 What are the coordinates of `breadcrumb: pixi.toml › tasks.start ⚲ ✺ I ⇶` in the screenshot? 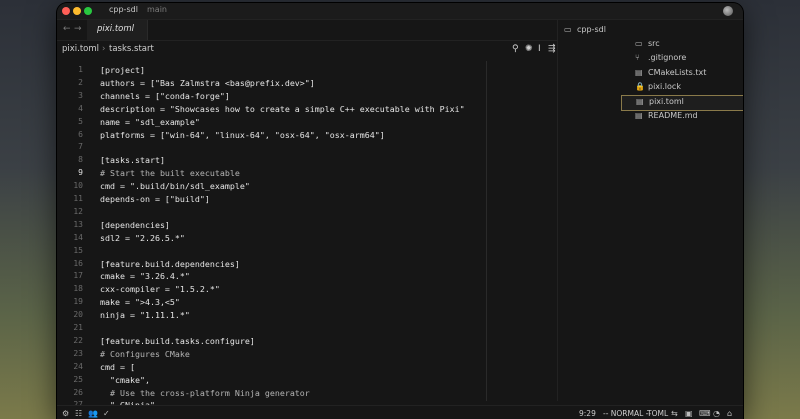 It's located at (307, 50).